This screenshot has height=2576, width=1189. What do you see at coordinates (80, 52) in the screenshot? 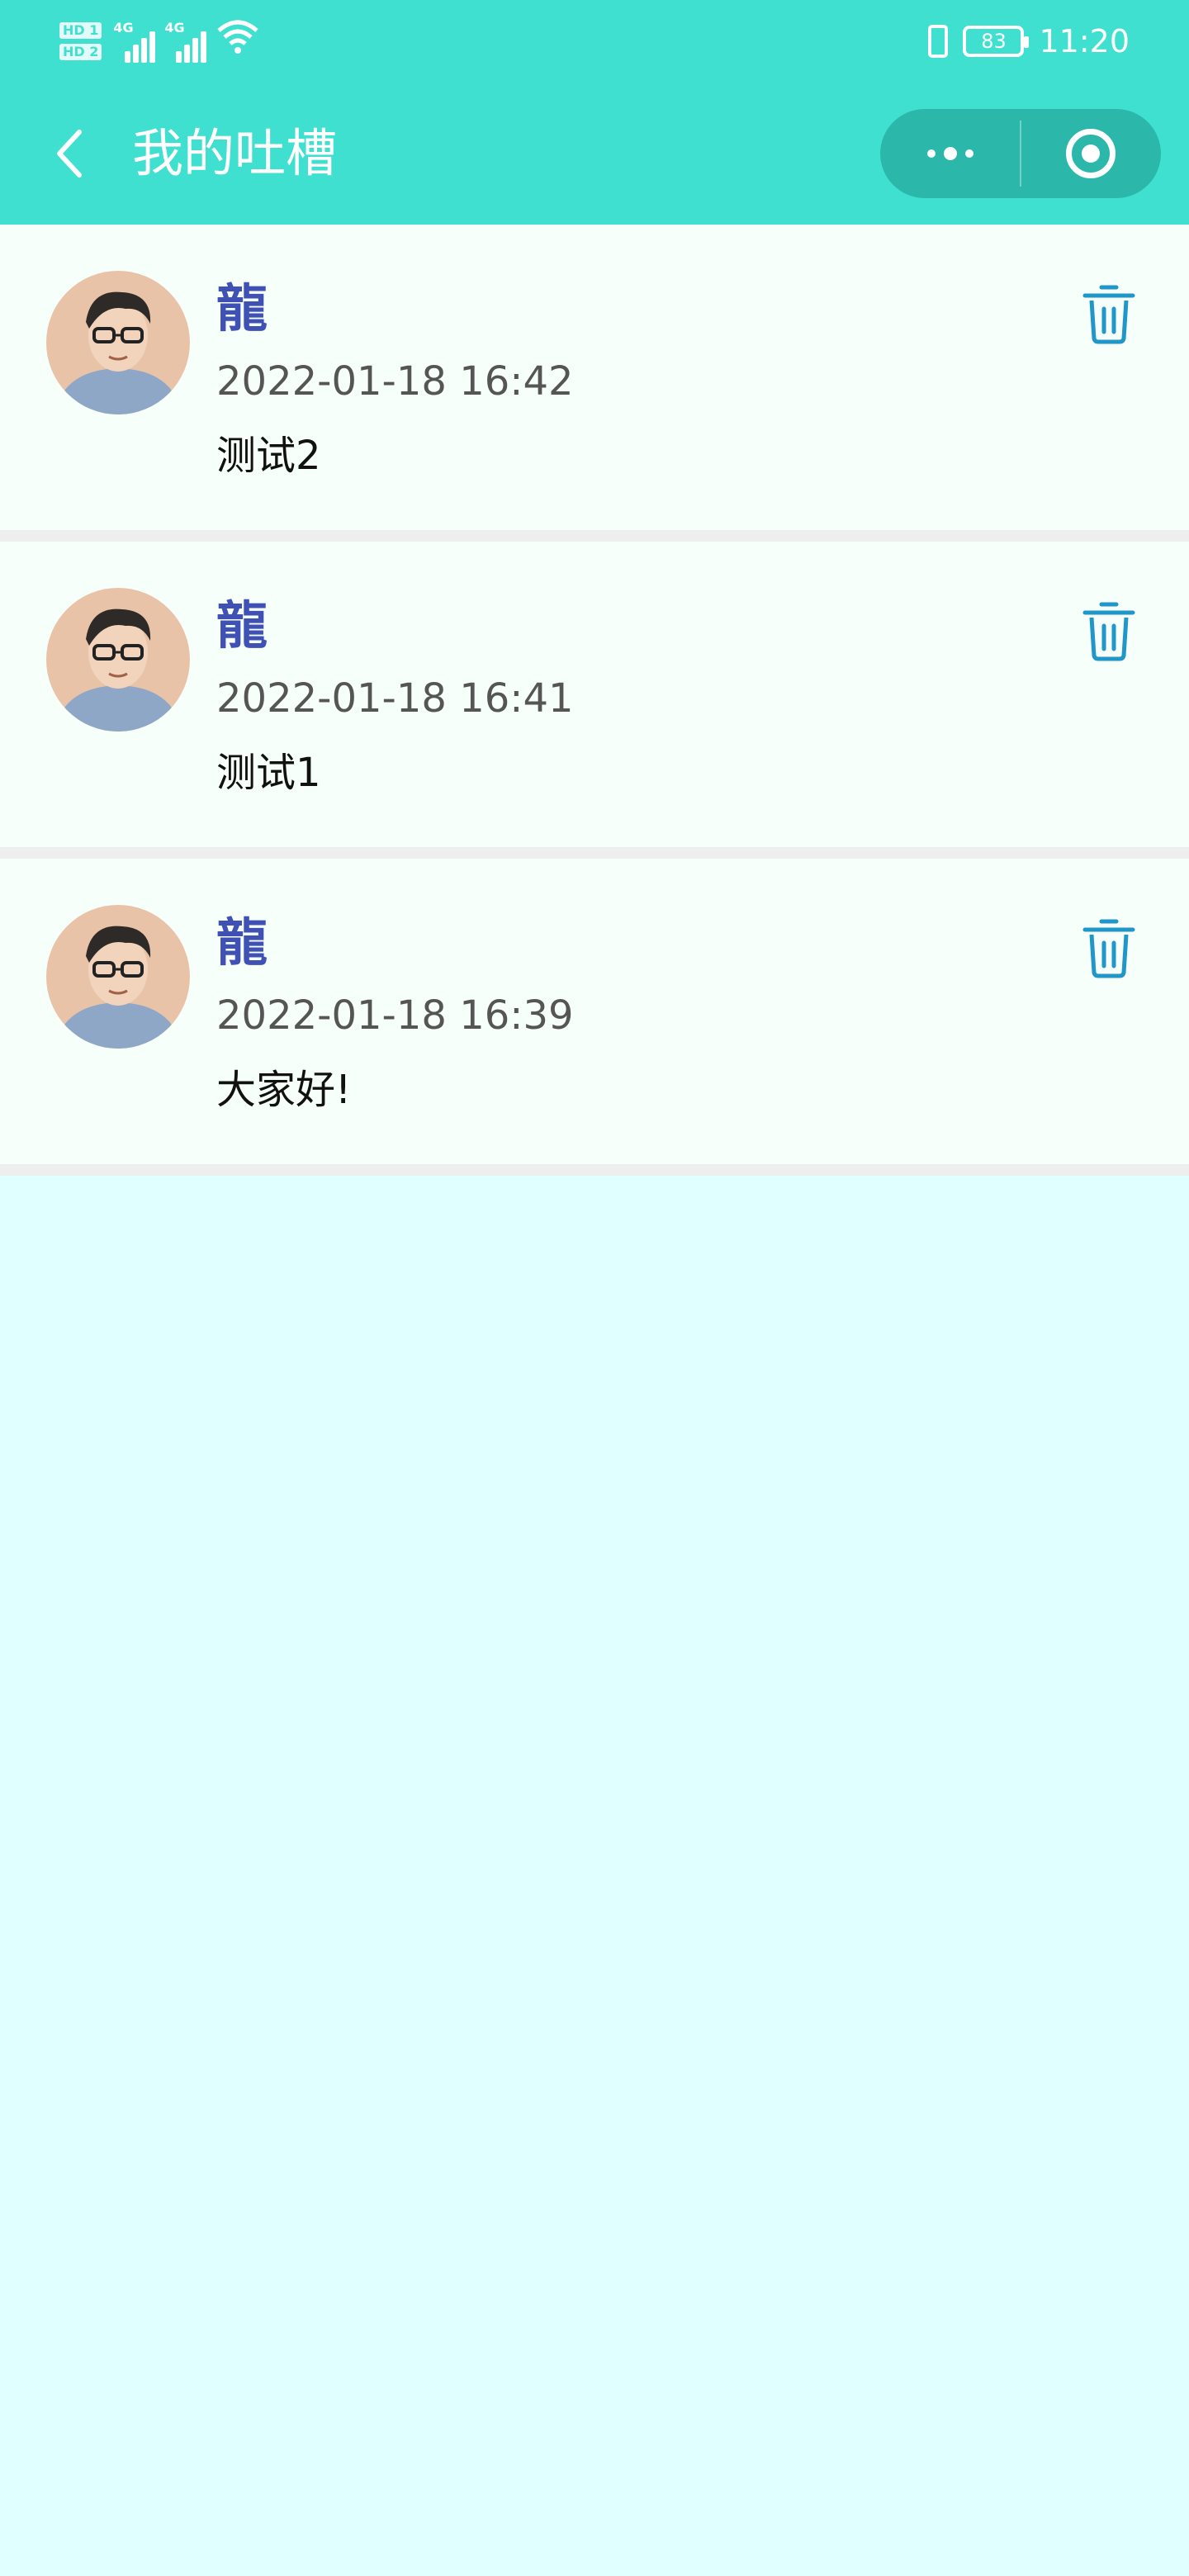
I see `hd2-label: HD 2` at bounding box center [80, 52].